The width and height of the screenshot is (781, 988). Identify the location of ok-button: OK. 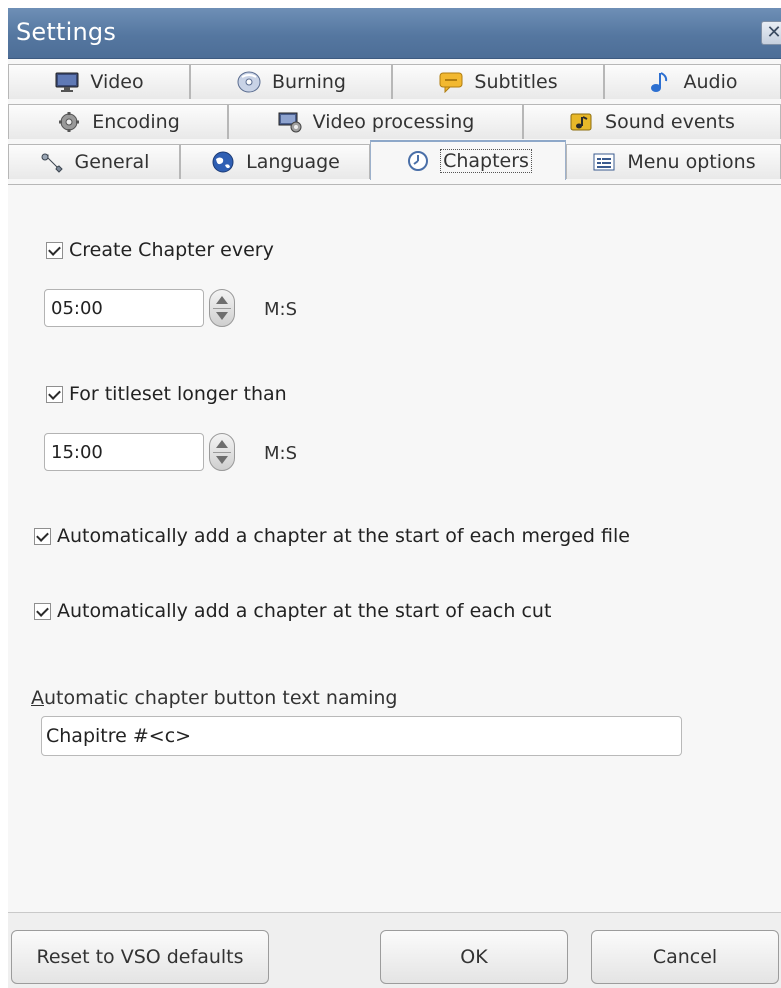
(474, 957).